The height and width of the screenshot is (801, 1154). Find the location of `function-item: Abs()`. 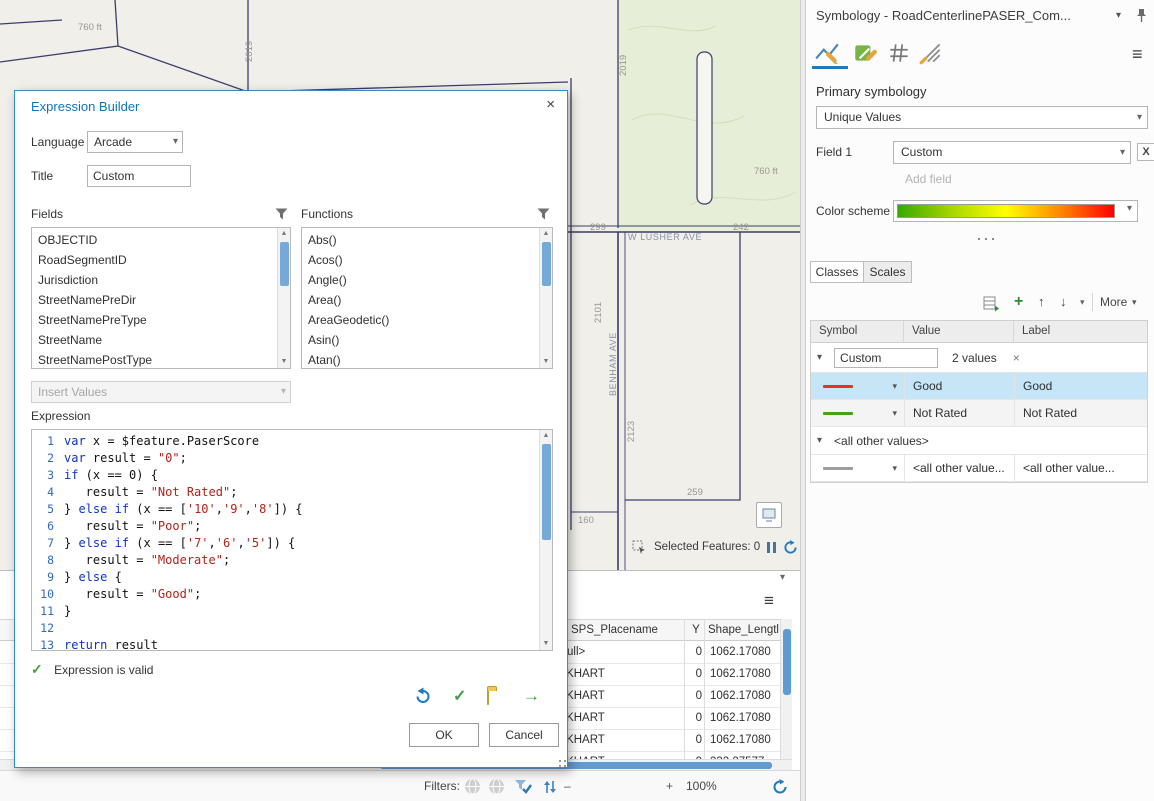

function-item: Abs() is located at coordinates (420, 240).